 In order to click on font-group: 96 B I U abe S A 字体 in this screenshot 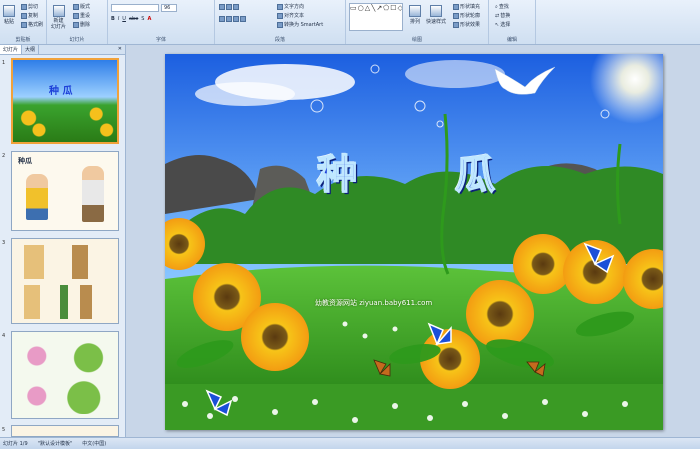, I will do `click(161, 22)`.